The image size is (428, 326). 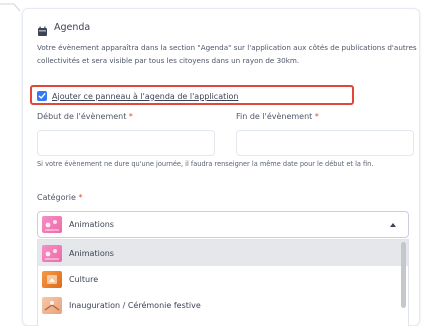 What do you see at coordinates (223, 253) in the screenshot?
I see `category-option-animations: Animations` at bounding box center [223, 253].